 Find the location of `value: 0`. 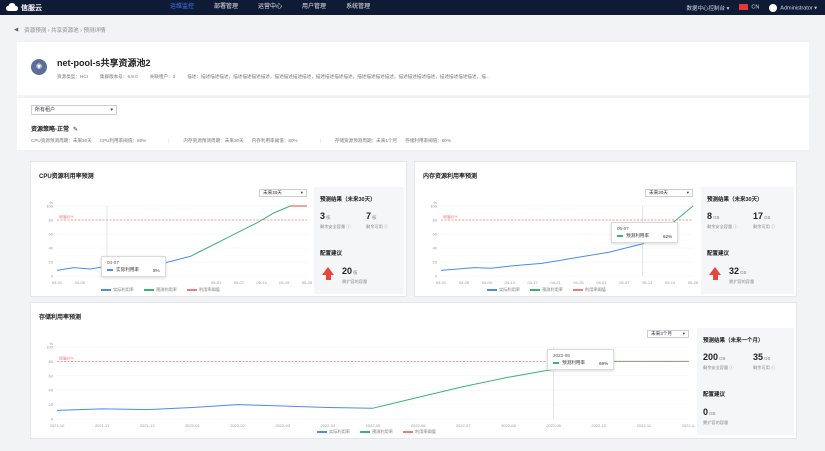

value: 0 is located at coordinates (706, 412).